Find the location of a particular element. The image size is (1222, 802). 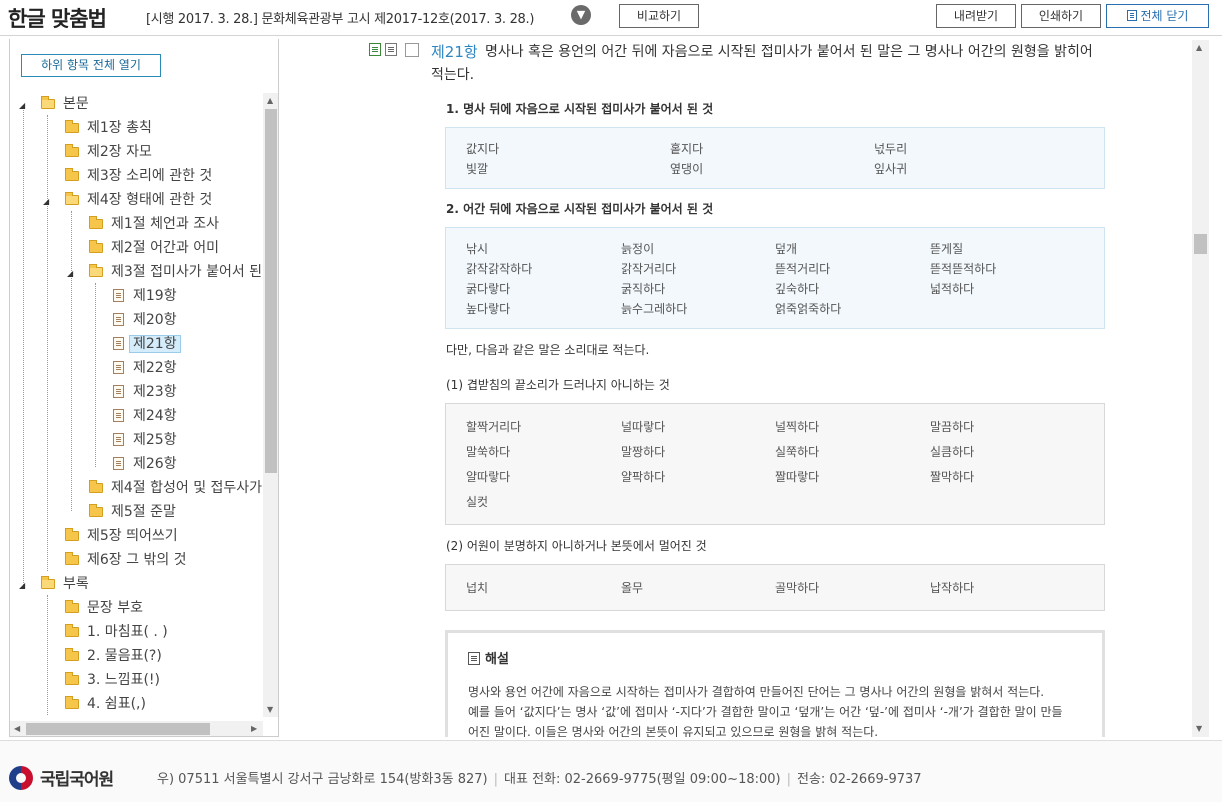

close-all-button: 전체 닫기 is located at coordinates (1157, 16).